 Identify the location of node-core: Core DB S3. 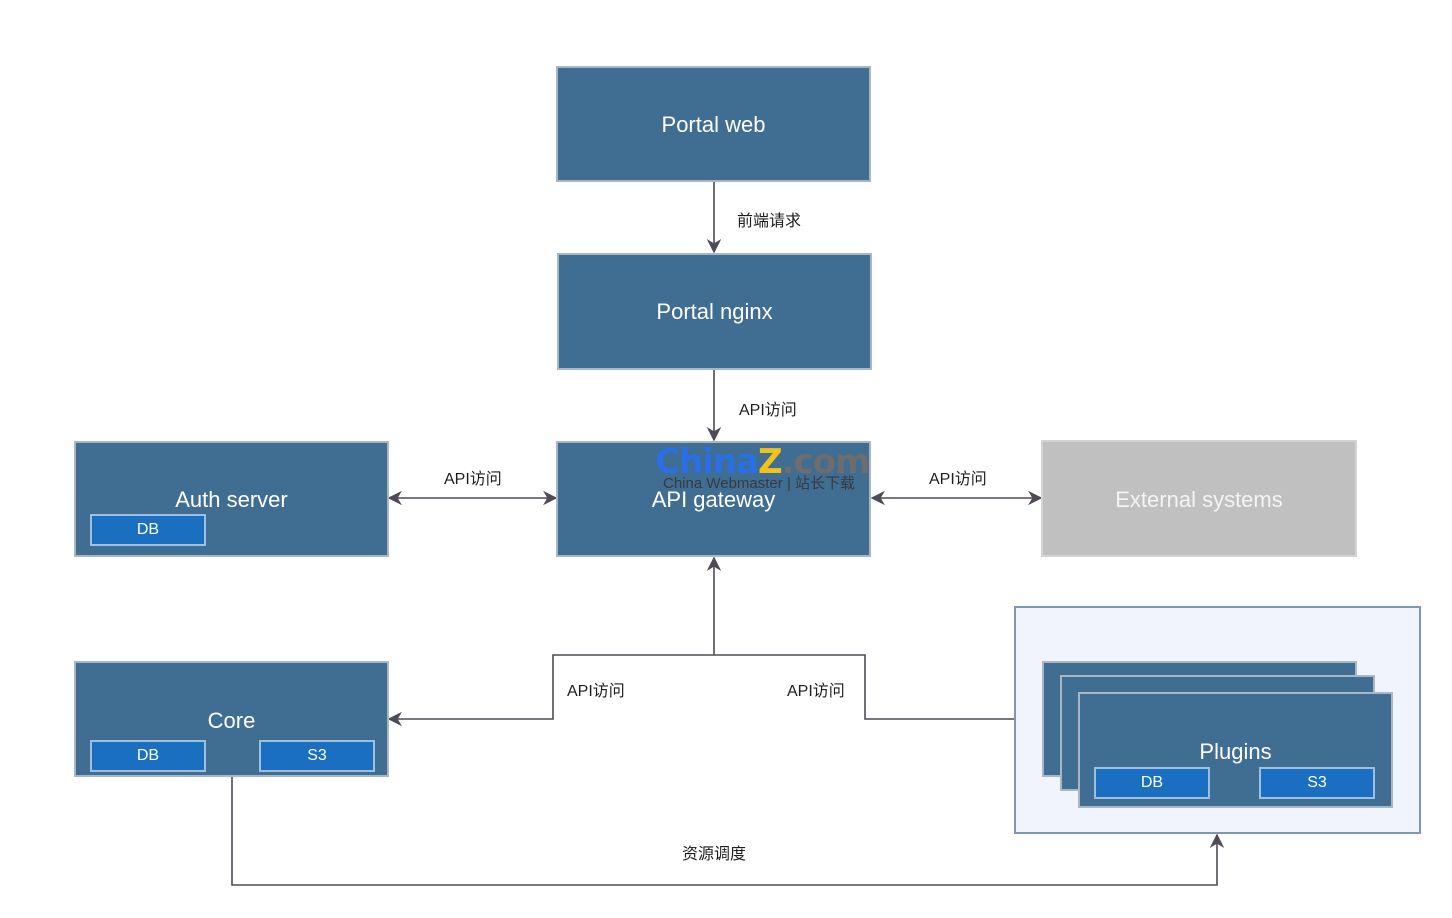
(231, 719).